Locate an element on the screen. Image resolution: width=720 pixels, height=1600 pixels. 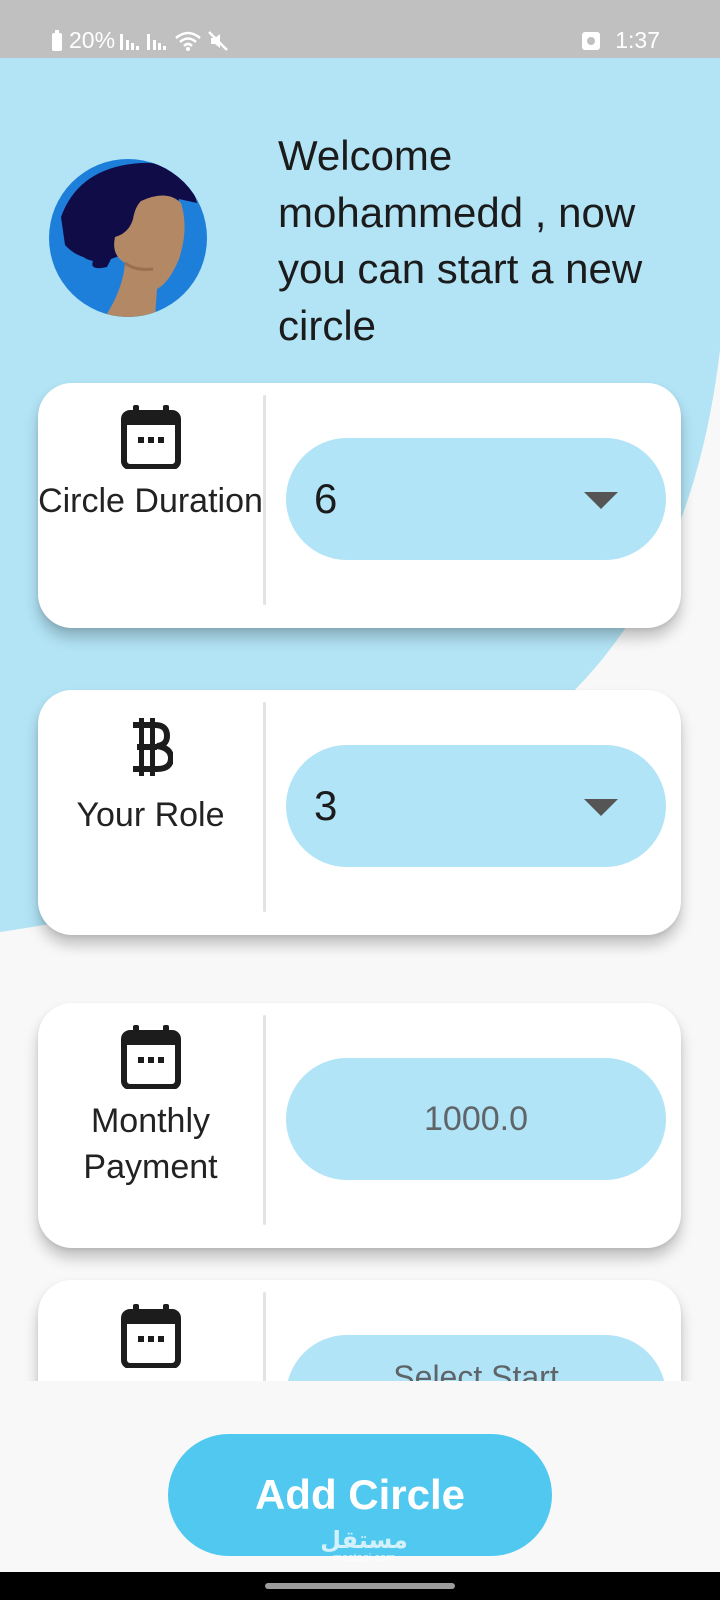
watermark: مستقل mostaqi.com is located at coordinates (364, 1546).